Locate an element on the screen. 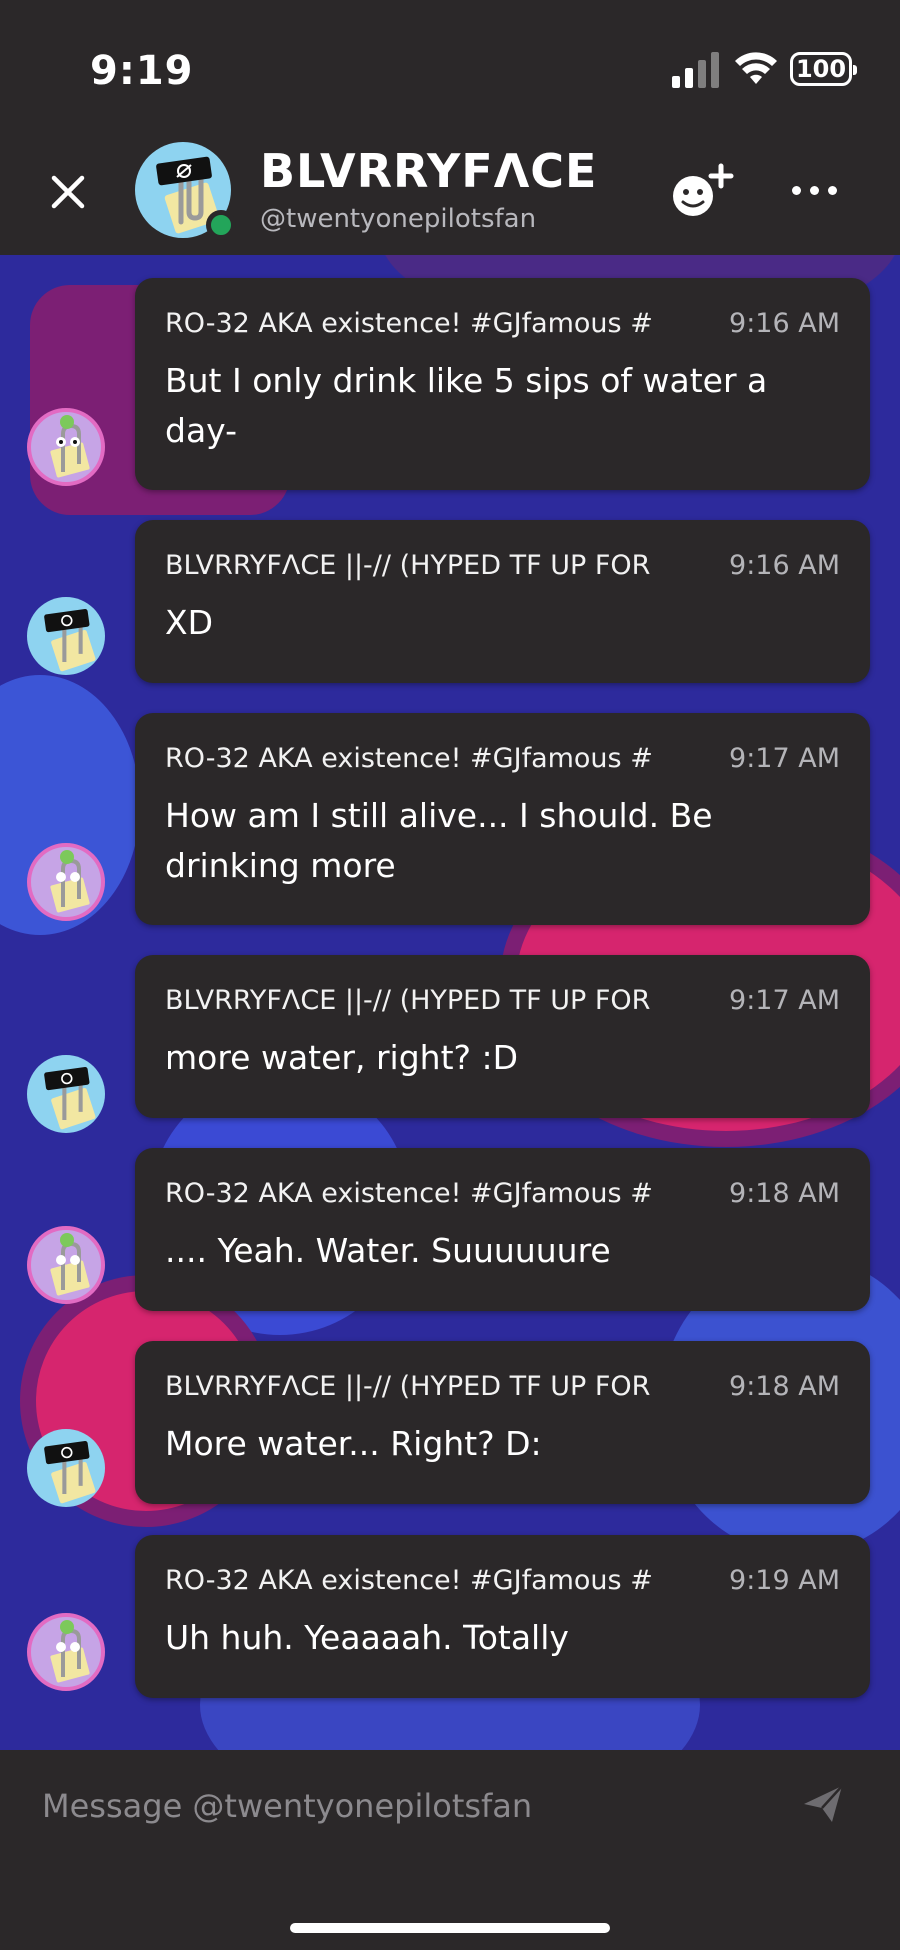 This screenshot has width=900, height=1950. recipient-name: BLVRRYFΛCE ||- is located at coordinates (437, 171).